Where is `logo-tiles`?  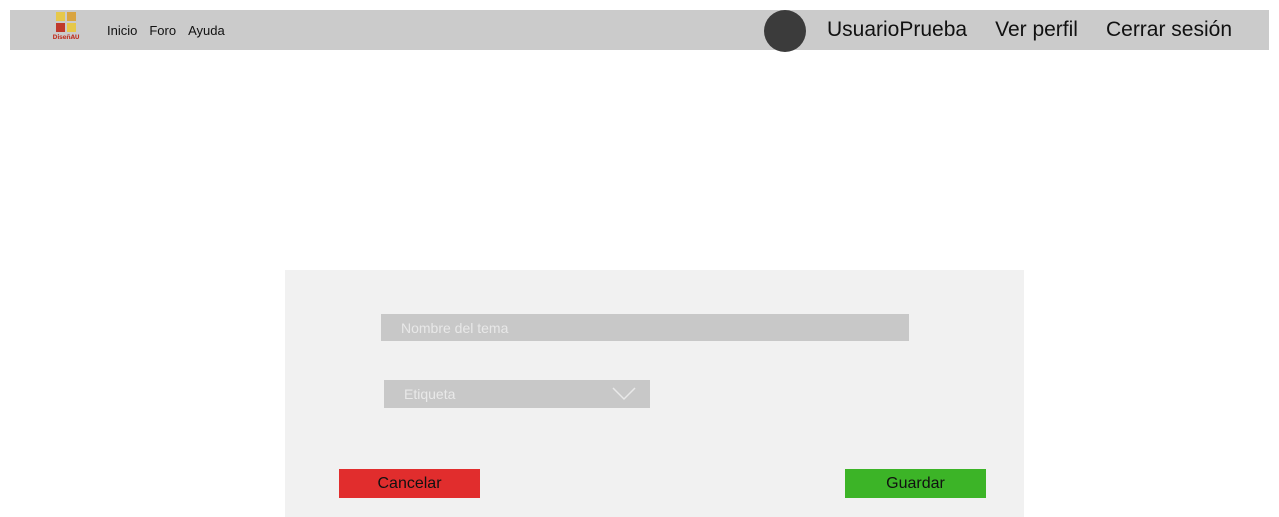
logo-tiles is located at coordinates (66, 22).